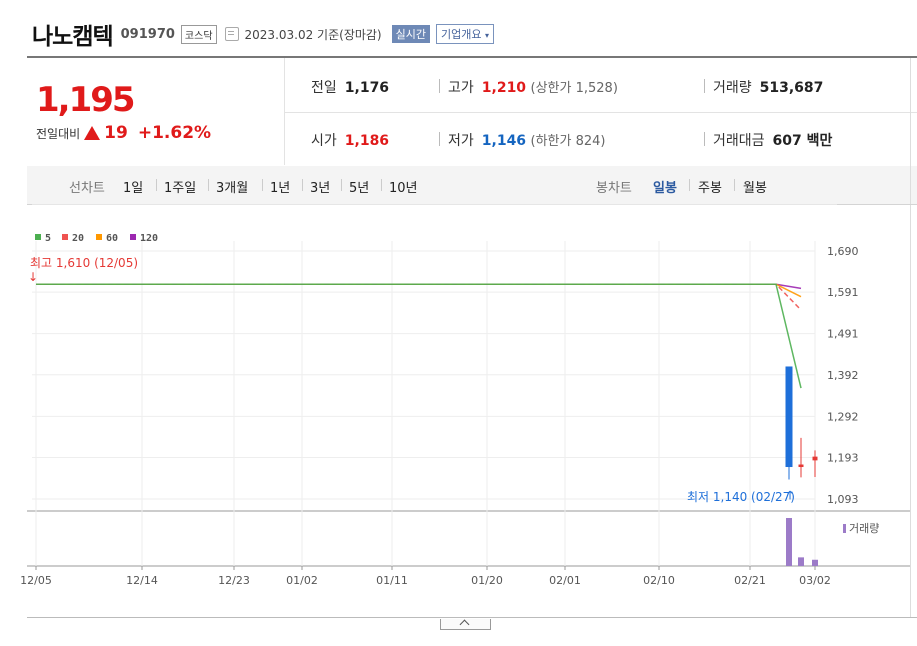 The width and height of the screenshot is (917, 646). Describe the element at coordinates (73, 37) in the screenshot. I see `company-name: 나노캠텍` at that location.